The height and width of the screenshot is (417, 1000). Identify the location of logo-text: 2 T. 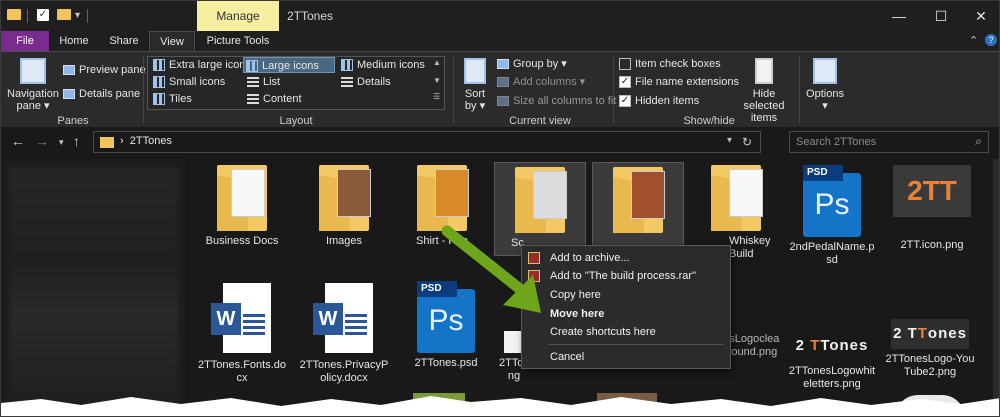
(905, 333).